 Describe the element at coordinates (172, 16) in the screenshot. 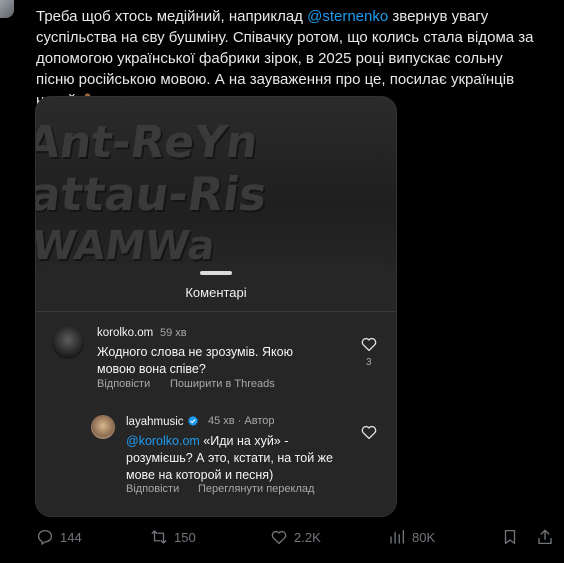

I see `tweet-text-part: Треба щоб хтось медійний, наприклад` at that location.